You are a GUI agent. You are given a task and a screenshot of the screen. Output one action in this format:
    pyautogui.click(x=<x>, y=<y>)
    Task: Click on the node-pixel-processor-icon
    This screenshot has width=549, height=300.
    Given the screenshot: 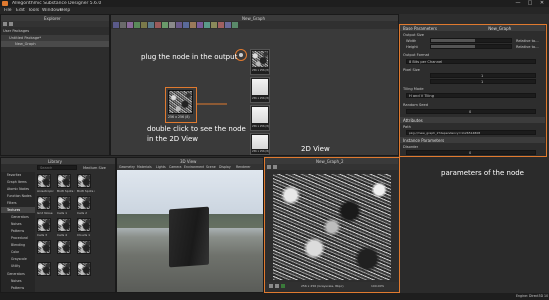 What is the action you would take?
    pyautogui.click(x=214, y=25)
    